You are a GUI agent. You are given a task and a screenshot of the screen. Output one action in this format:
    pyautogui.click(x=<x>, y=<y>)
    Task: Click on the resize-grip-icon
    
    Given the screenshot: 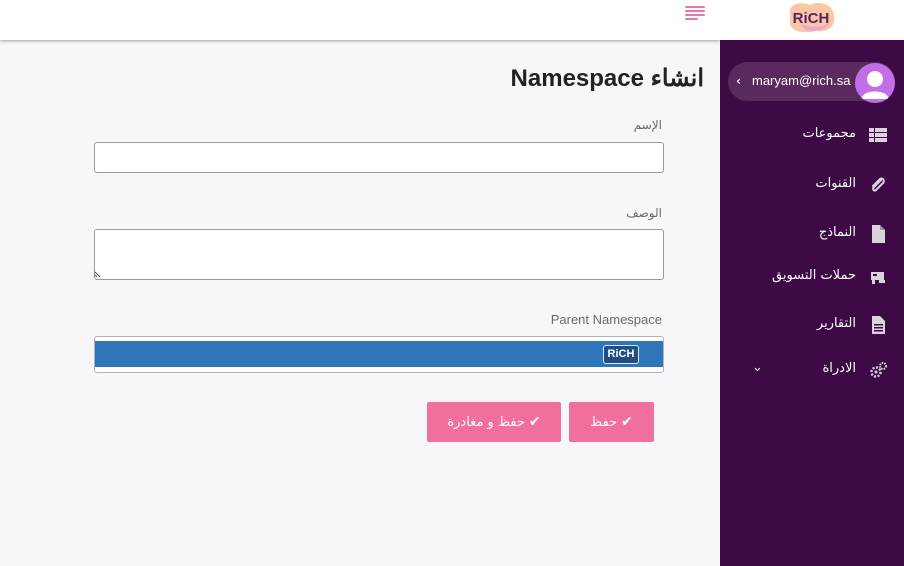 What is the action you would take?
    pyautogui.click(x=99, y=273)
    